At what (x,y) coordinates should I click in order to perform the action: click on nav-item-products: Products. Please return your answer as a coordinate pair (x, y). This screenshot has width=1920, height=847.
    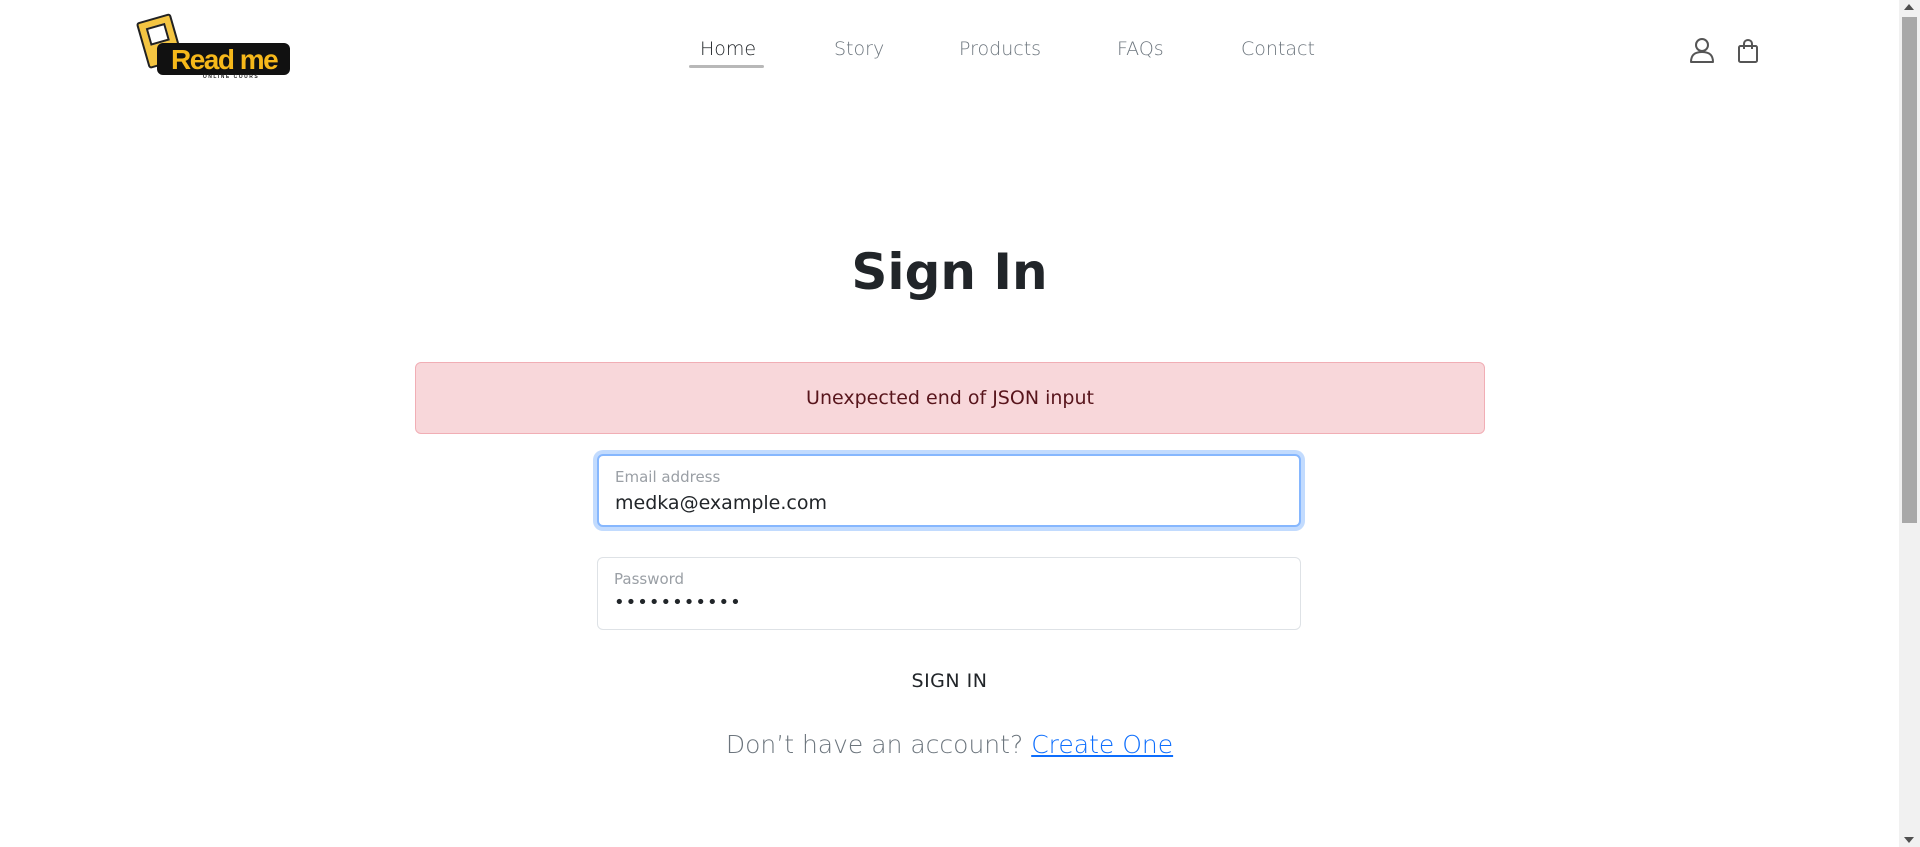
    Looking at the image, I should click on (1000, 49).